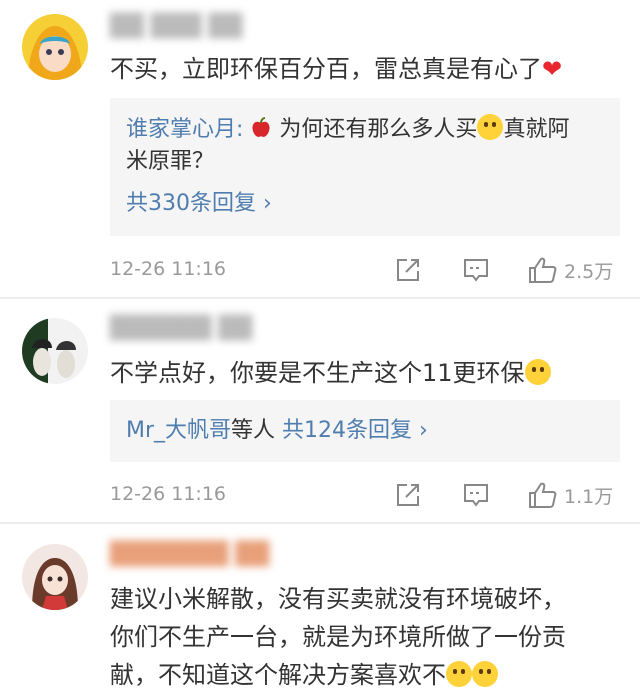 The image size is (640, 698). I want to click on username-blurred: ██████ ██, so click(210, 331).